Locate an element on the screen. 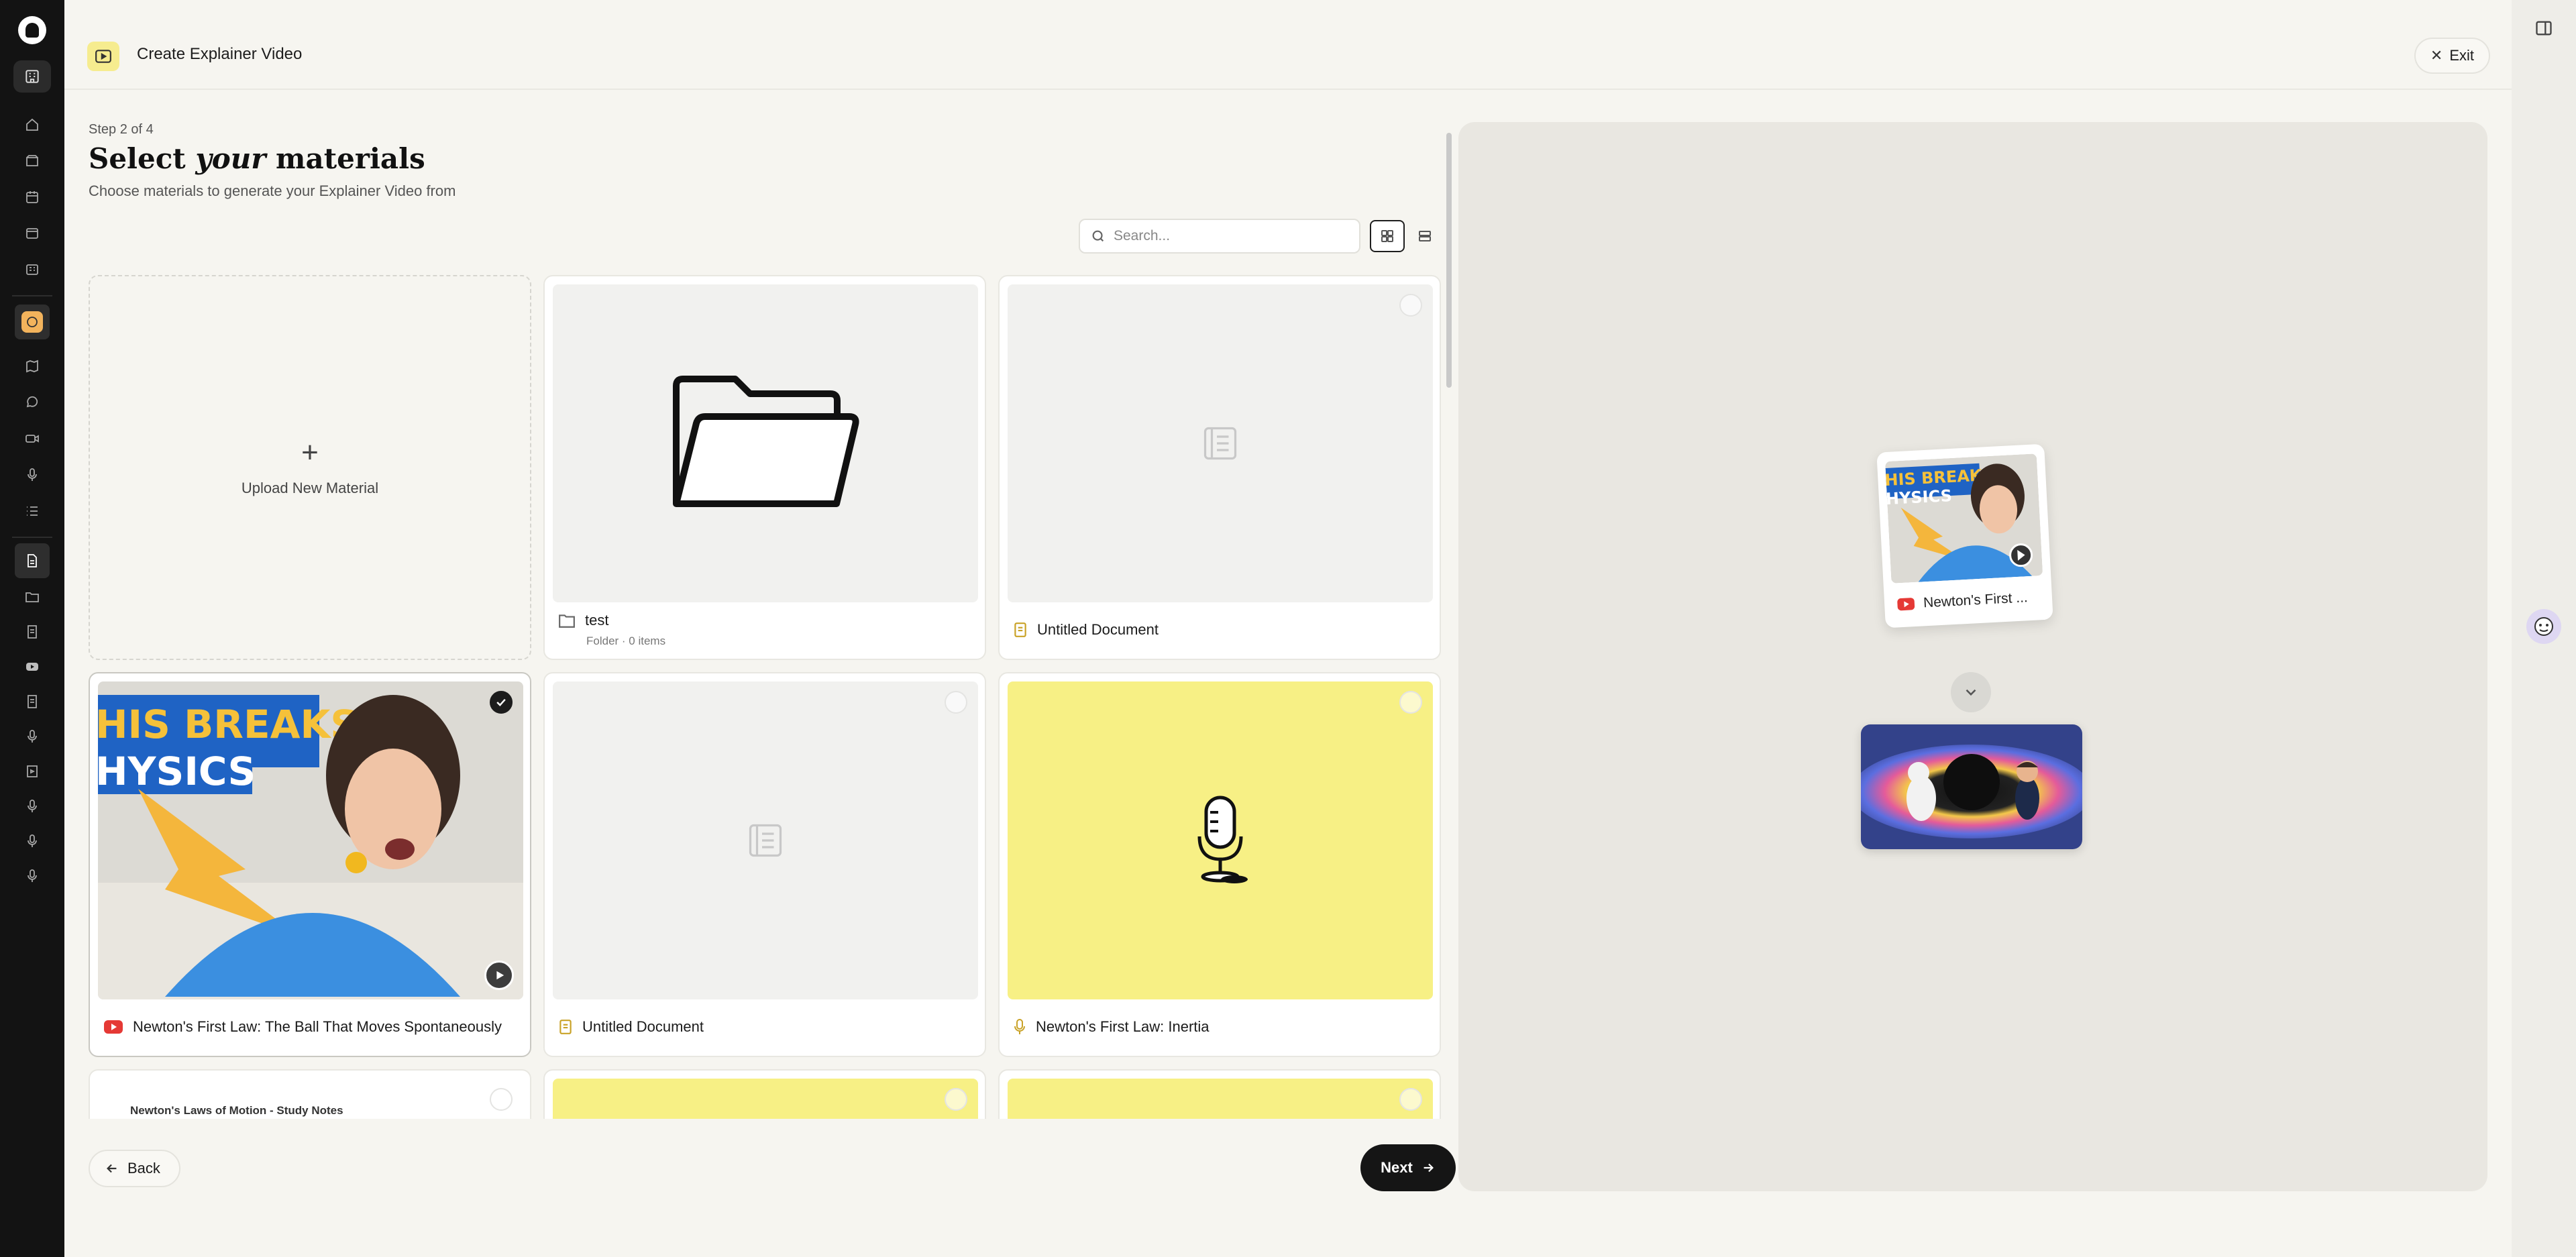 Image resolution: width=2576 pixels, height=1257 pixels. close-icon: ✕ is located at coordinates (2436, 56).